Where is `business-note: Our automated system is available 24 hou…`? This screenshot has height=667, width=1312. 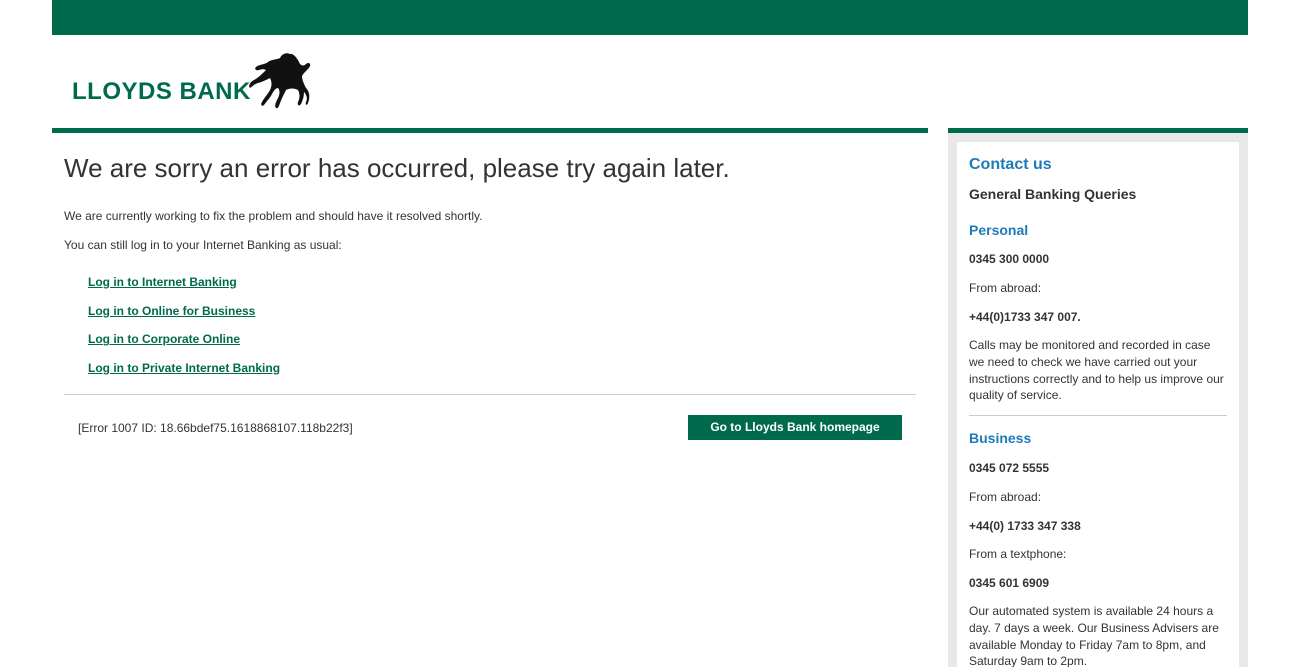
business-note: Our automated system is available 24 hou… is located at coordinates (1094, 635).